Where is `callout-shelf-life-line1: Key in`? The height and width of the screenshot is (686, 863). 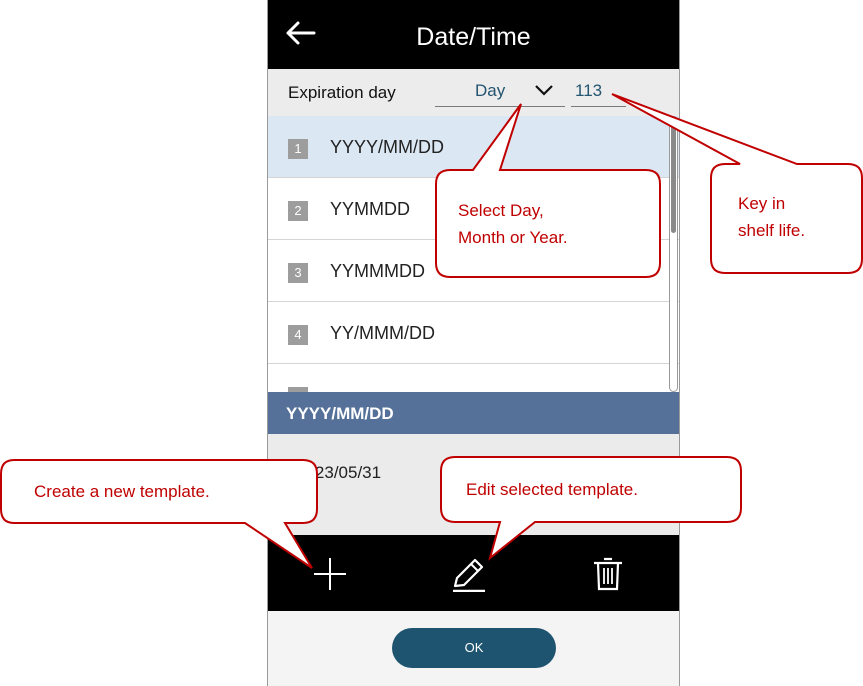
callout-shelf-life-line1: Key in is located at coordinates (762, 203).